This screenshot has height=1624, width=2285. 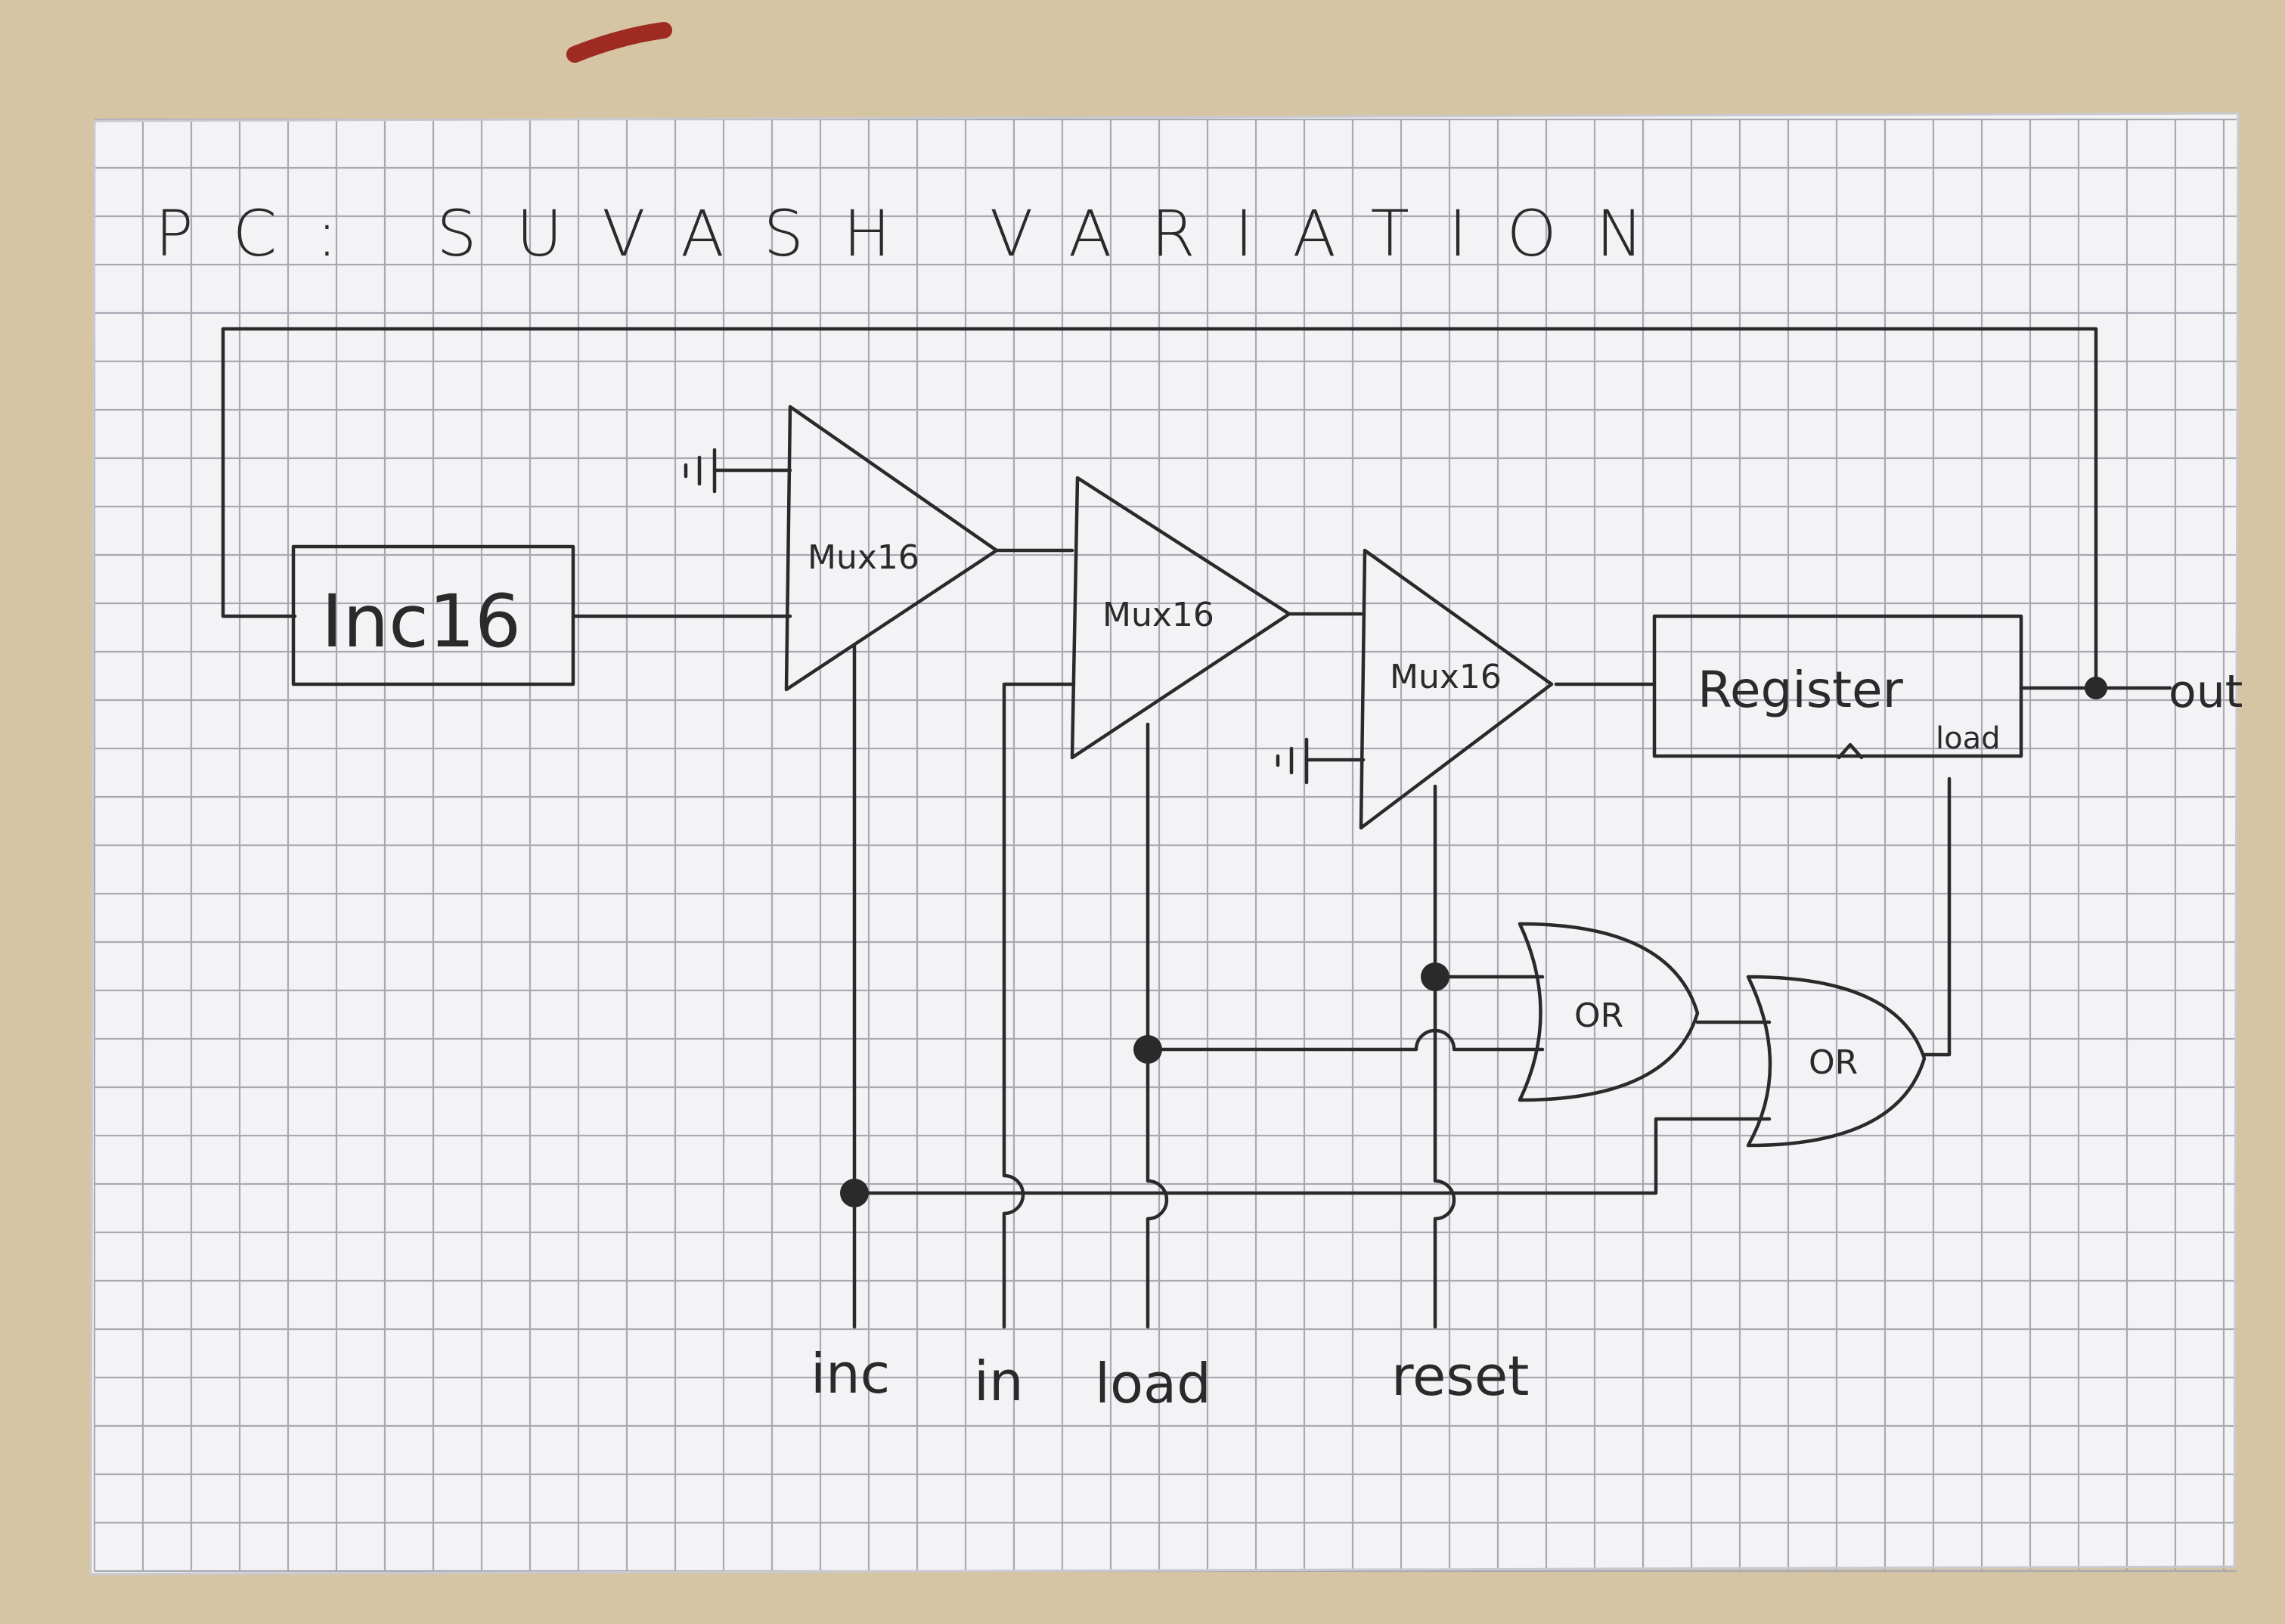 What do you see at coordinates (1801, 690) in the screenshot?
I see `register-label: Register` at bounding box center [1801, 690].